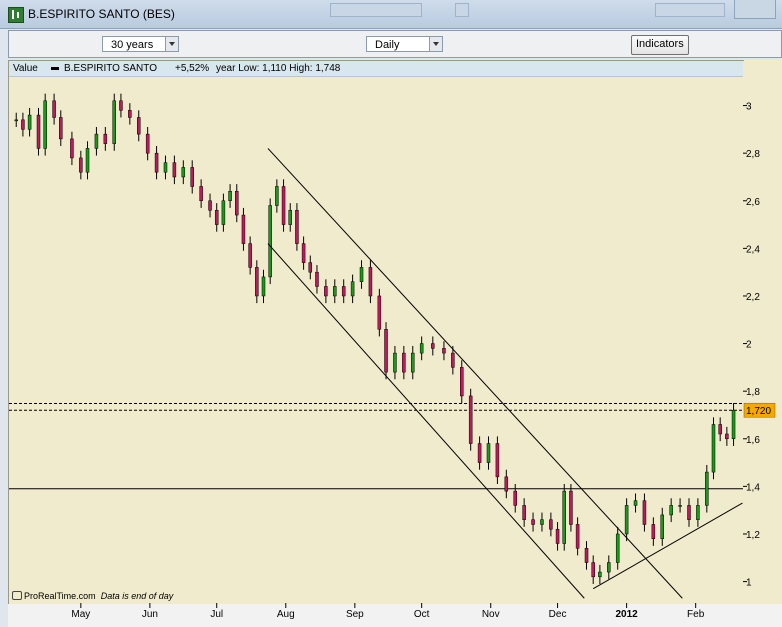 The height and width of the screenshot is (627, 782). I want to click on y-tick-label: 2,2, so click(753, 297).